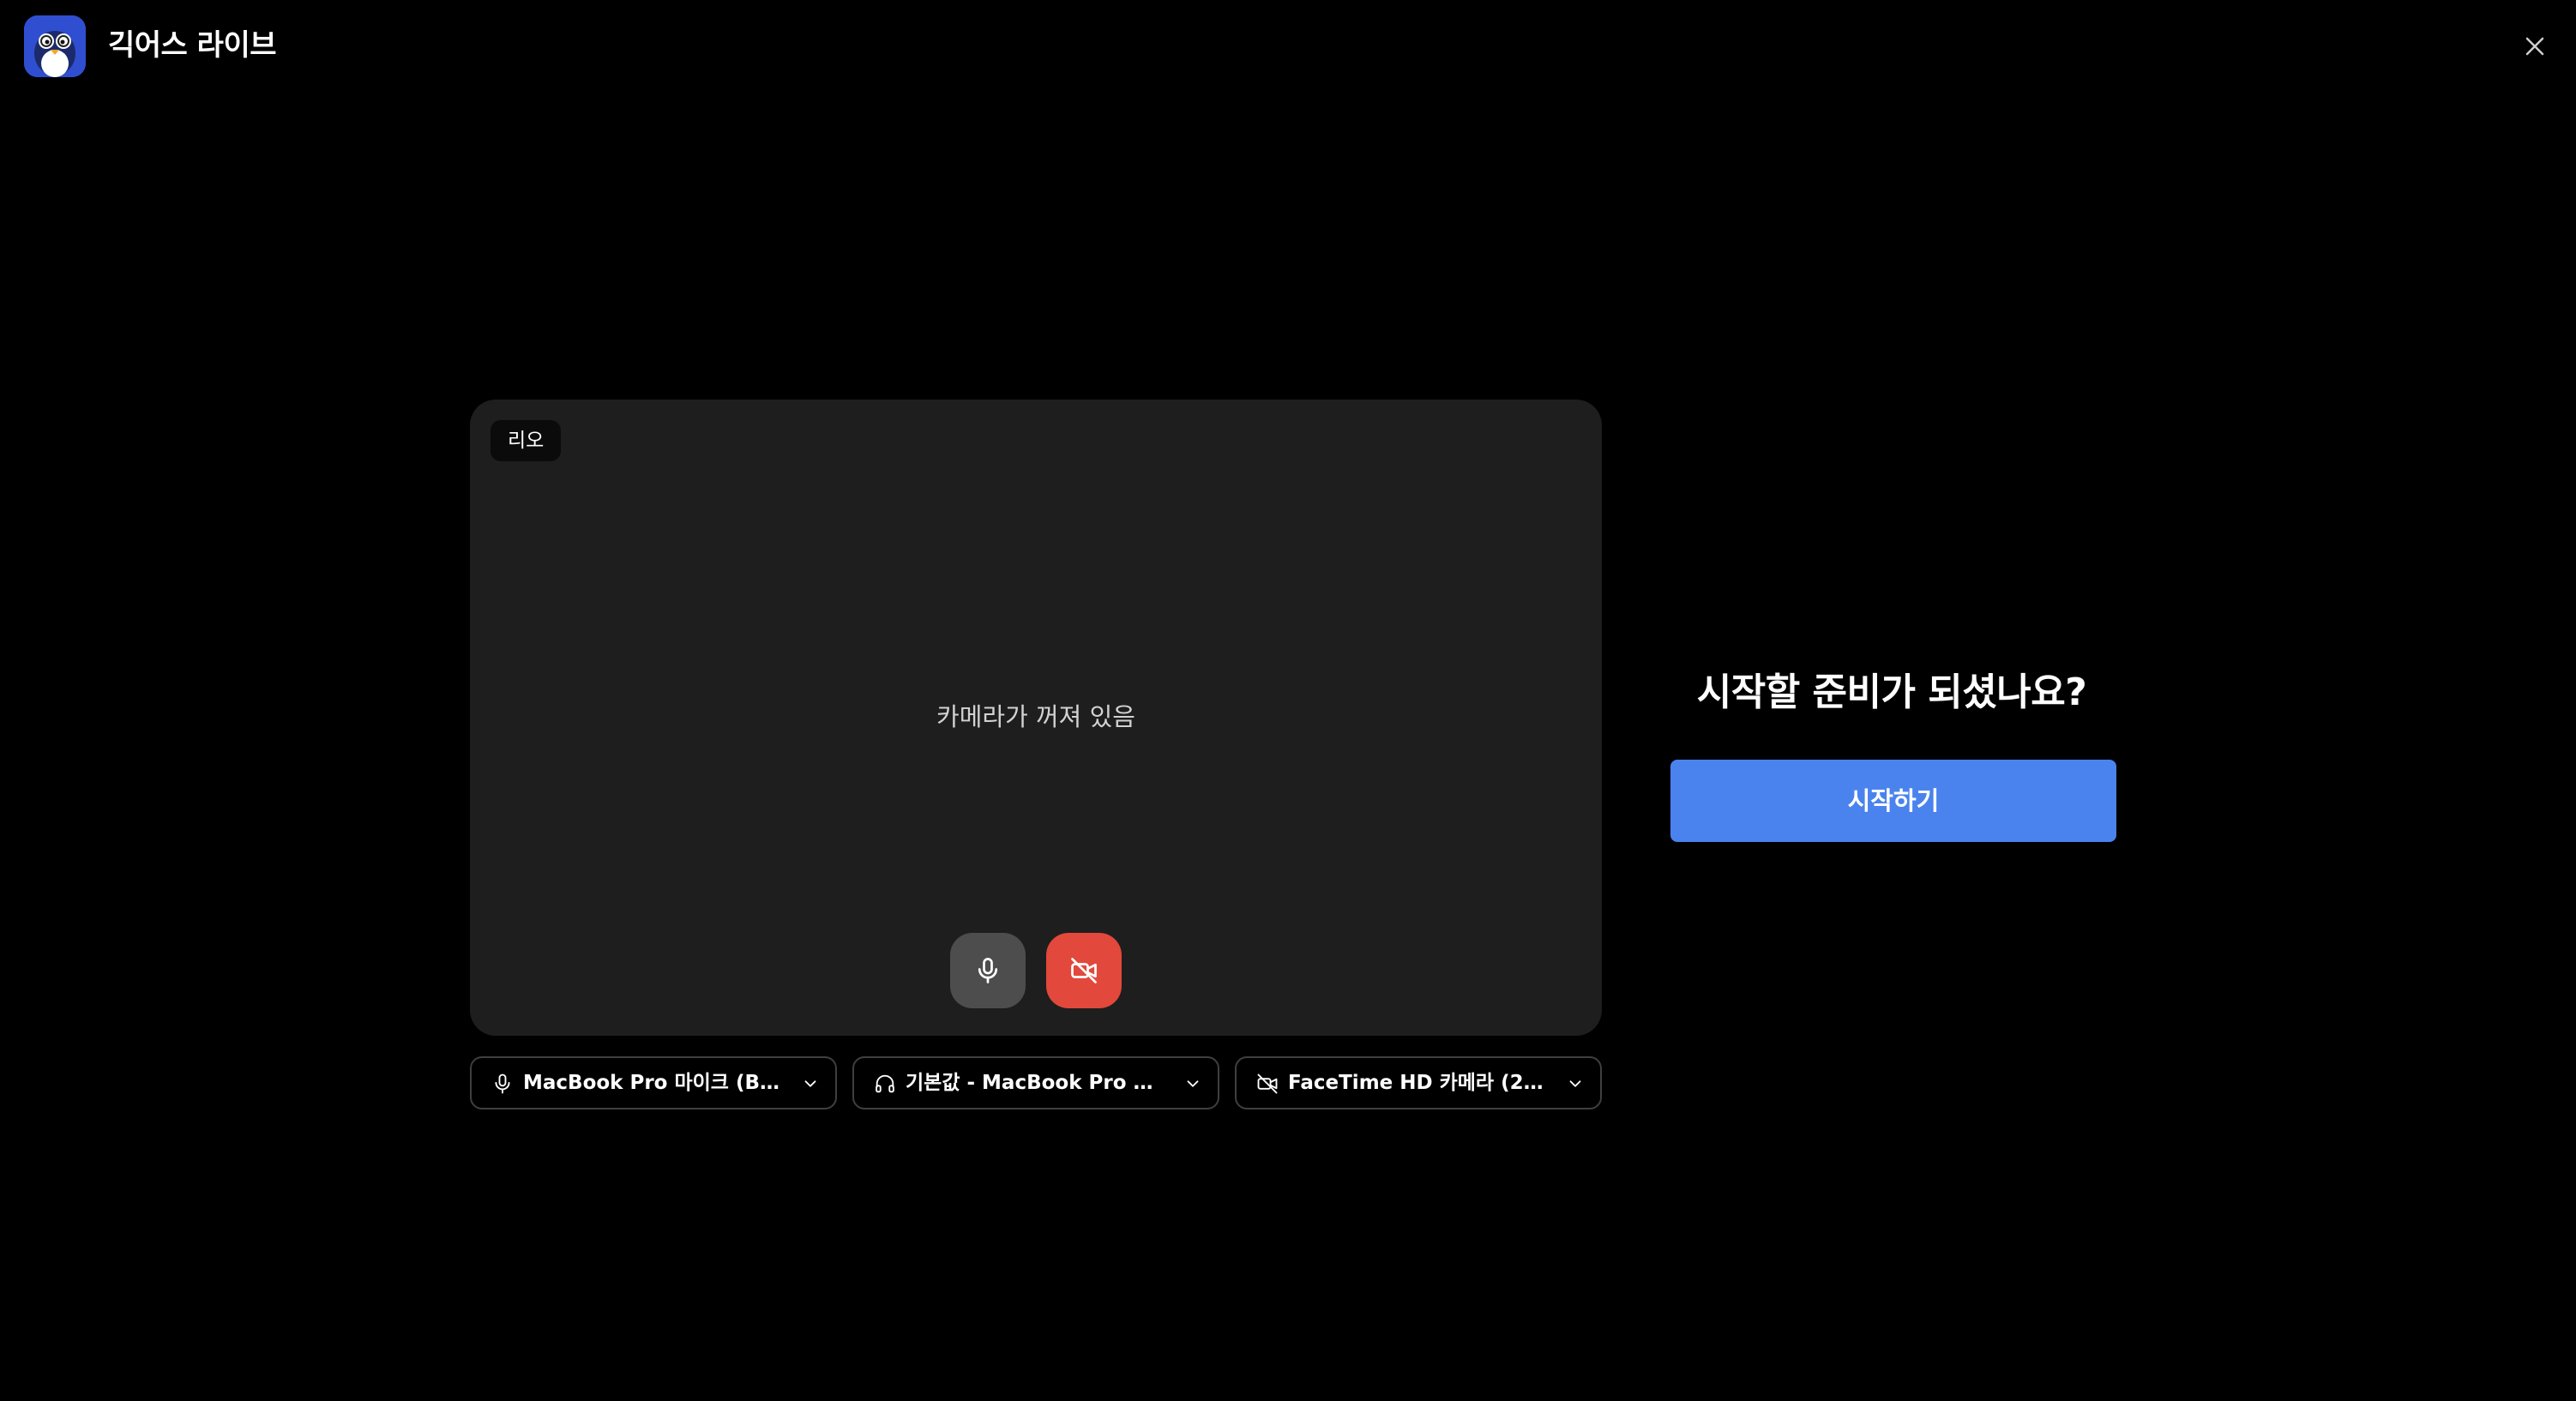 This screenshot has width=2576, height=1401. What do you see at coordinates (1891, 692) in the screenshot?
I see `ready-heading: 시작할 준비가 되셨나요?` at bounding box center [1891, 692].